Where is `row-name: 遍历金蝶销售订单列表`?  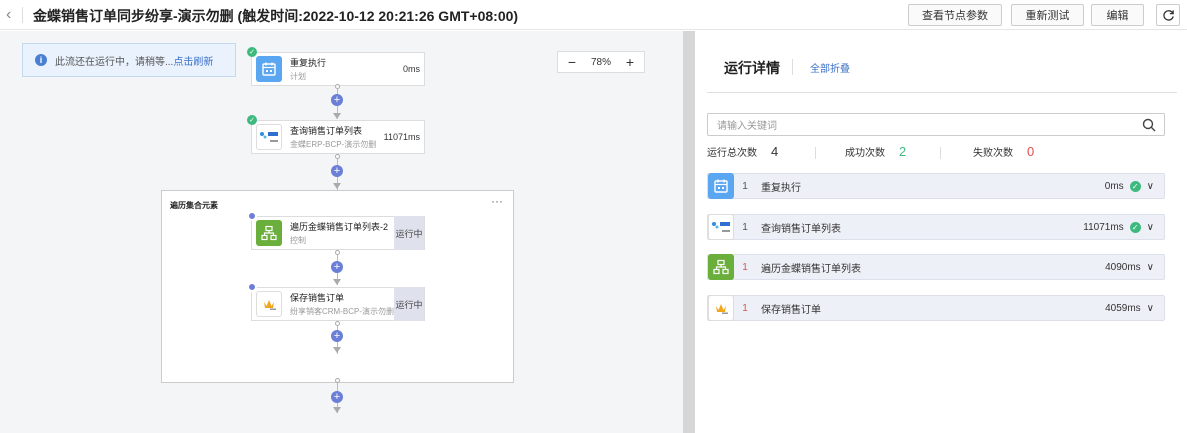 row-name: 遍历金蝶销售订单列表 is located at coordinates (811, 269).